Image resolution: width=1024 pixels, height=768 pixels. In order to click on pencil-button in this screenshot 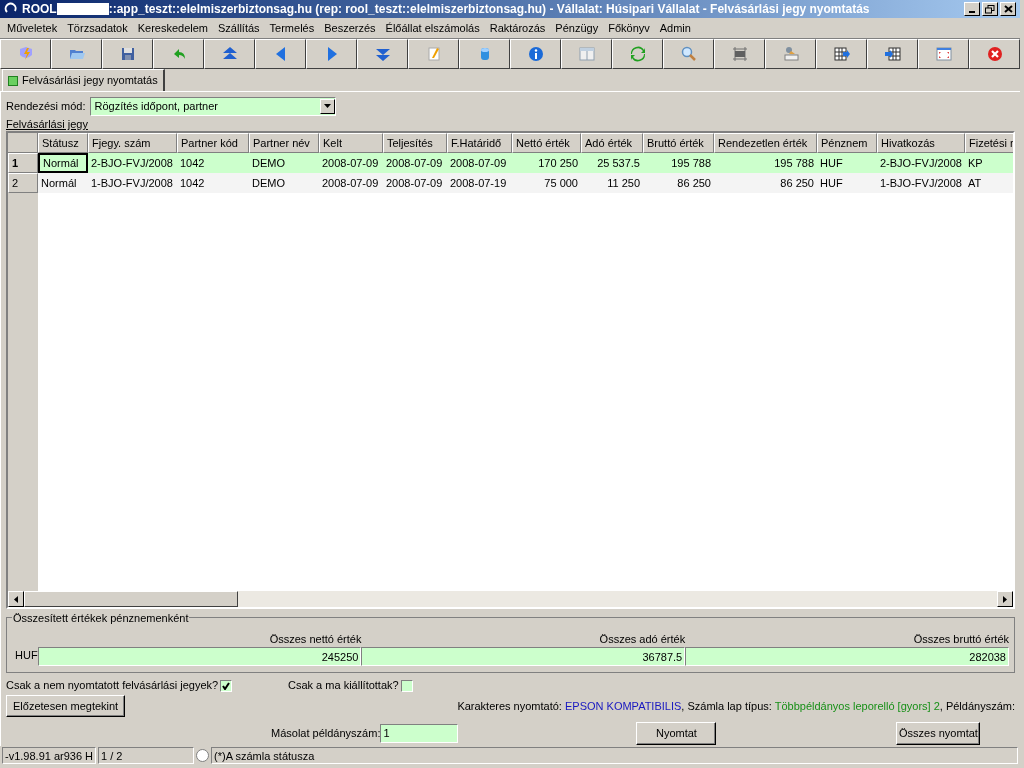, I will do `click(433, 54)`.